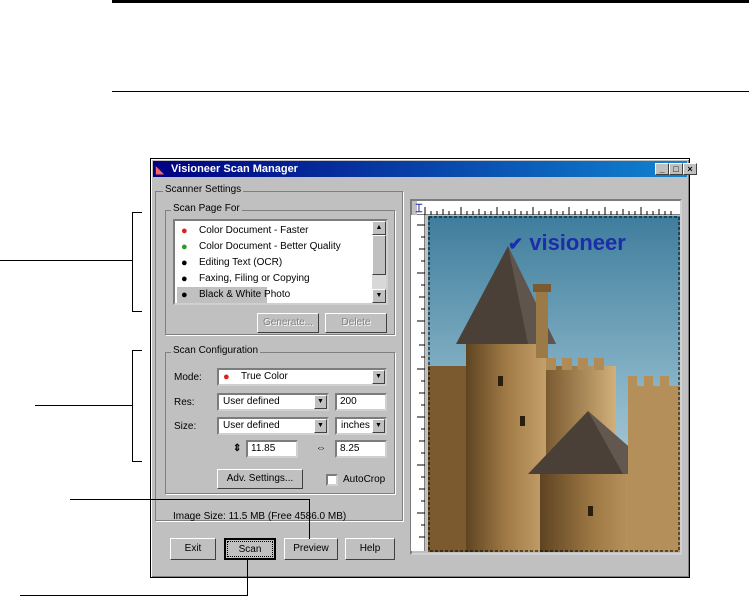 The image size is (749, 599). What do you see at coordinates (370, 549) in the screenshot?
I see `help-button: Help` at bounding box center [370, 549].